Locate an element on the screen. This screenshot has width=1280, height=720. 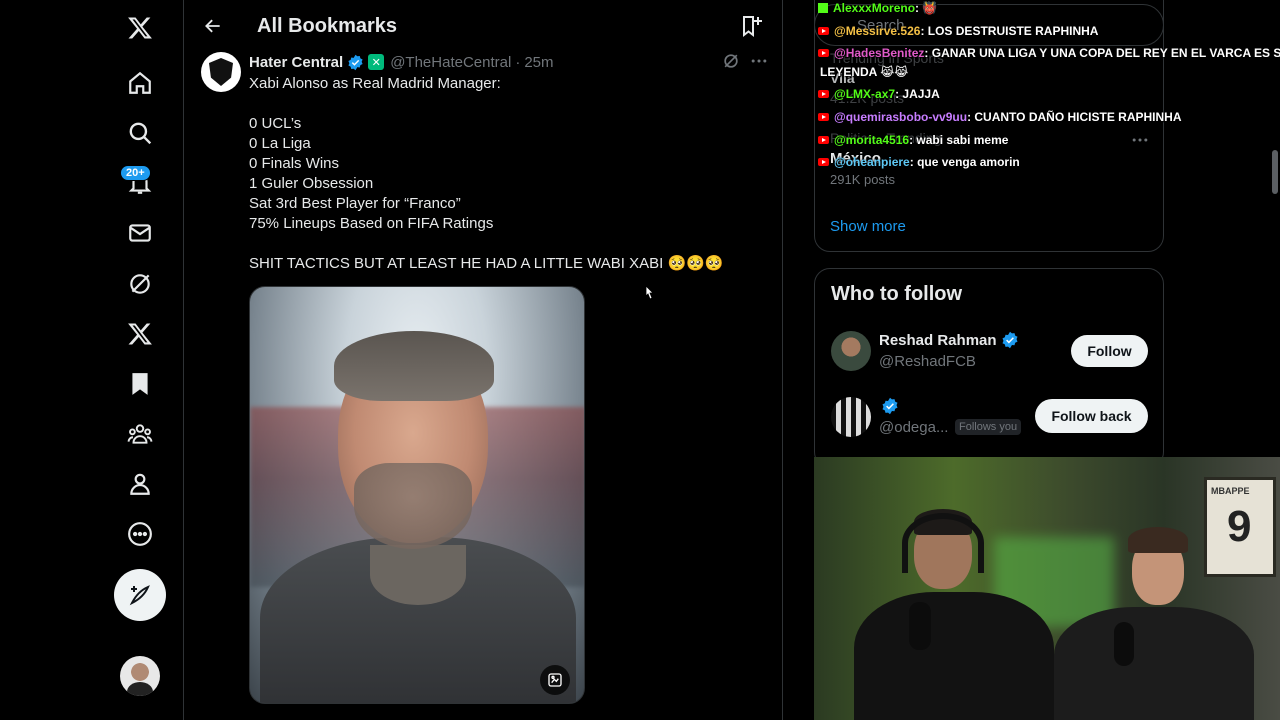
chat-text: : CUANTO DAÑO HICISTE RAPHINHA is located at coordinates (1074, 117).